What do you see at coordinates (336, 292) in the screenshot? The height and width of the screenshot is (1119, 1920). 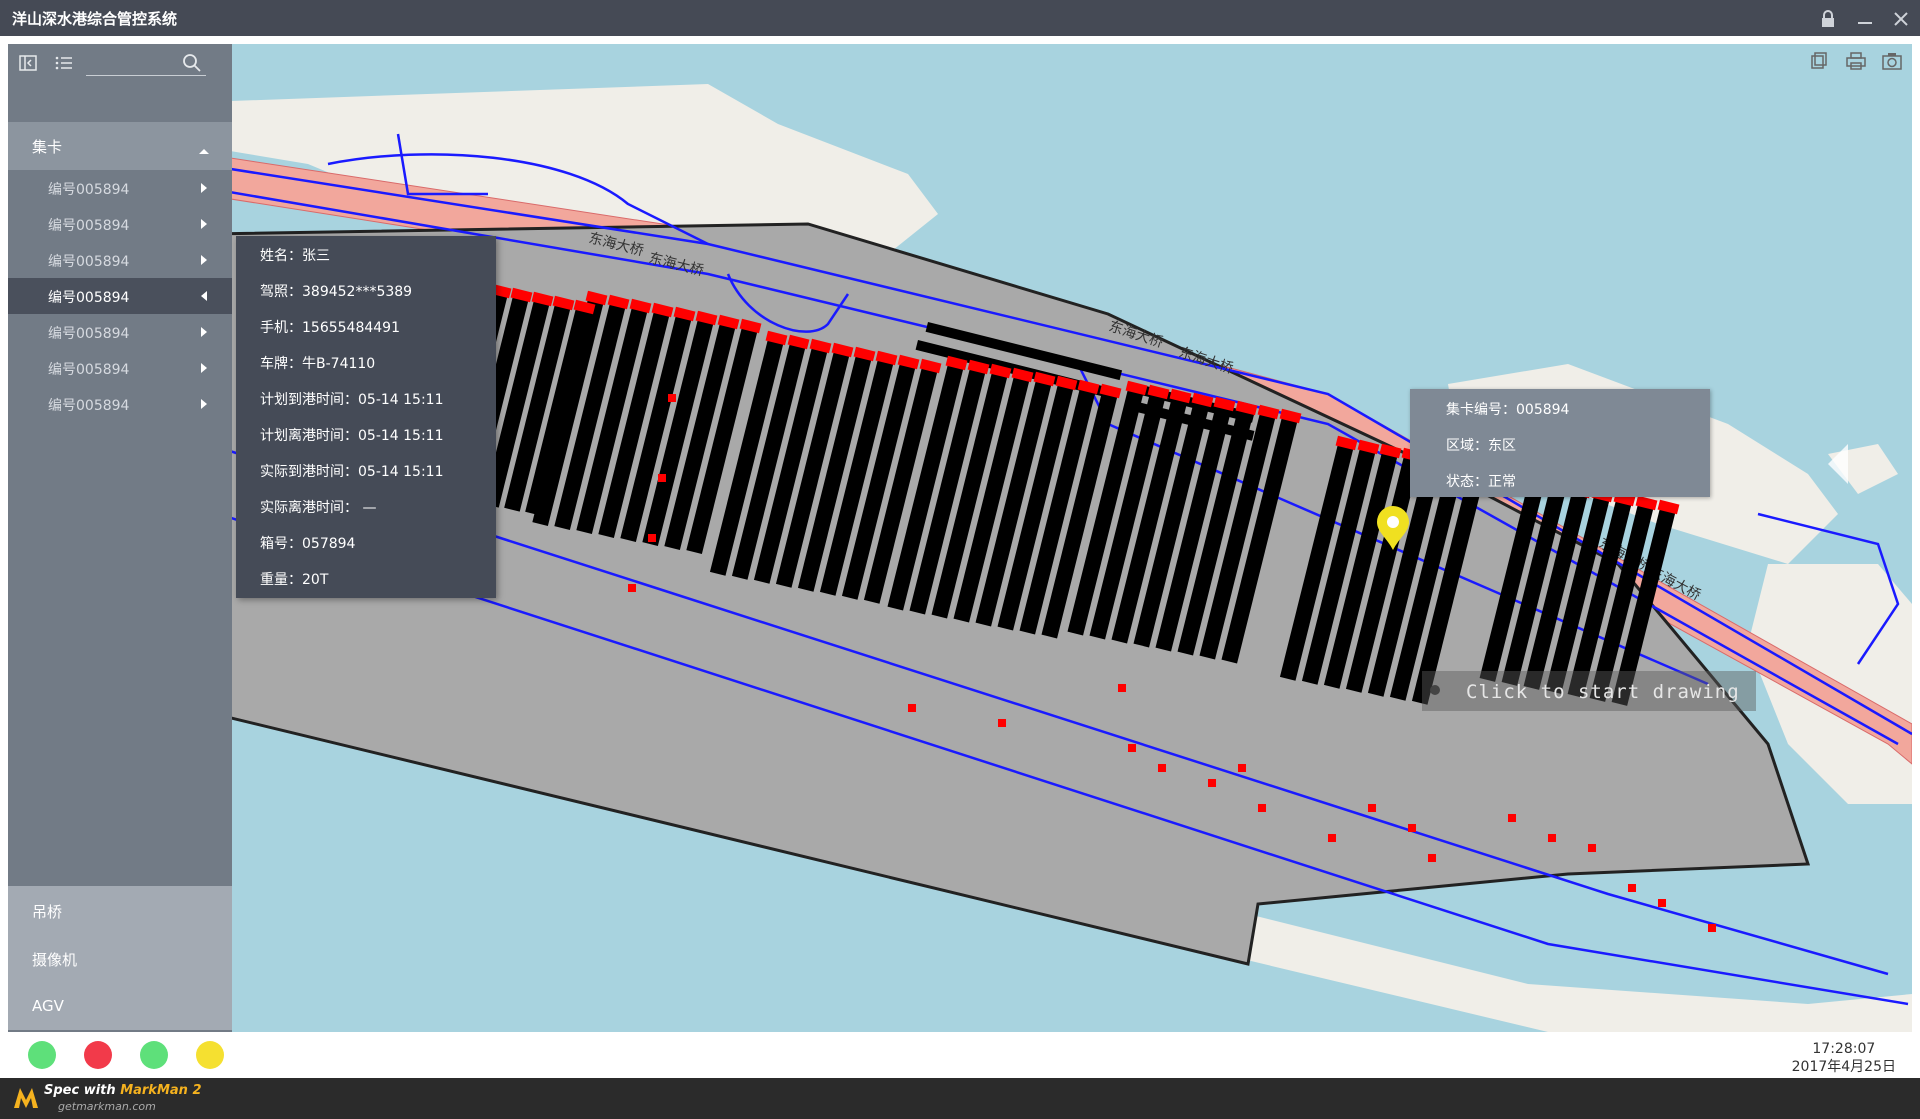 I see `detail-license: 驾照：389452***5389` at bounding box center [336, 292].